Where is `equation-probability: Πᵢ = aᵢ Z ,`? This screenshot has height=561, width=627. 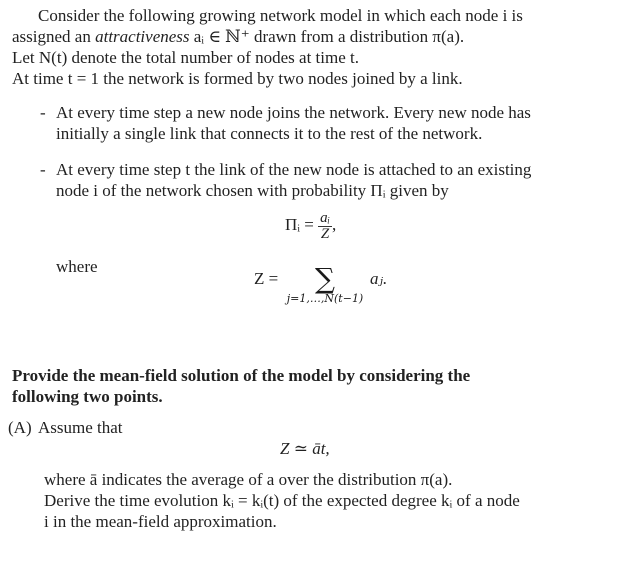
equation-probability: Πᵢ = aᵢ Z , is located at coordinates (310, 225).